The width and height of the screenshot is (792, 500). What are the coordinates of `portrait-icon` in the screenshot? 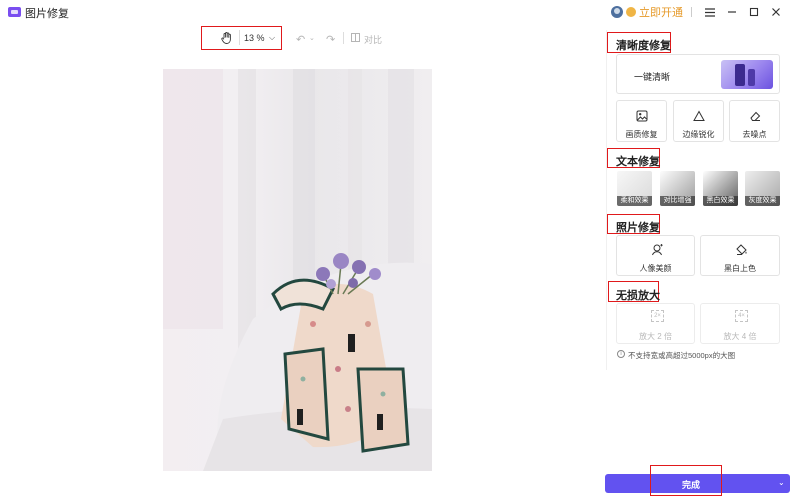 It's located at (657, 251).